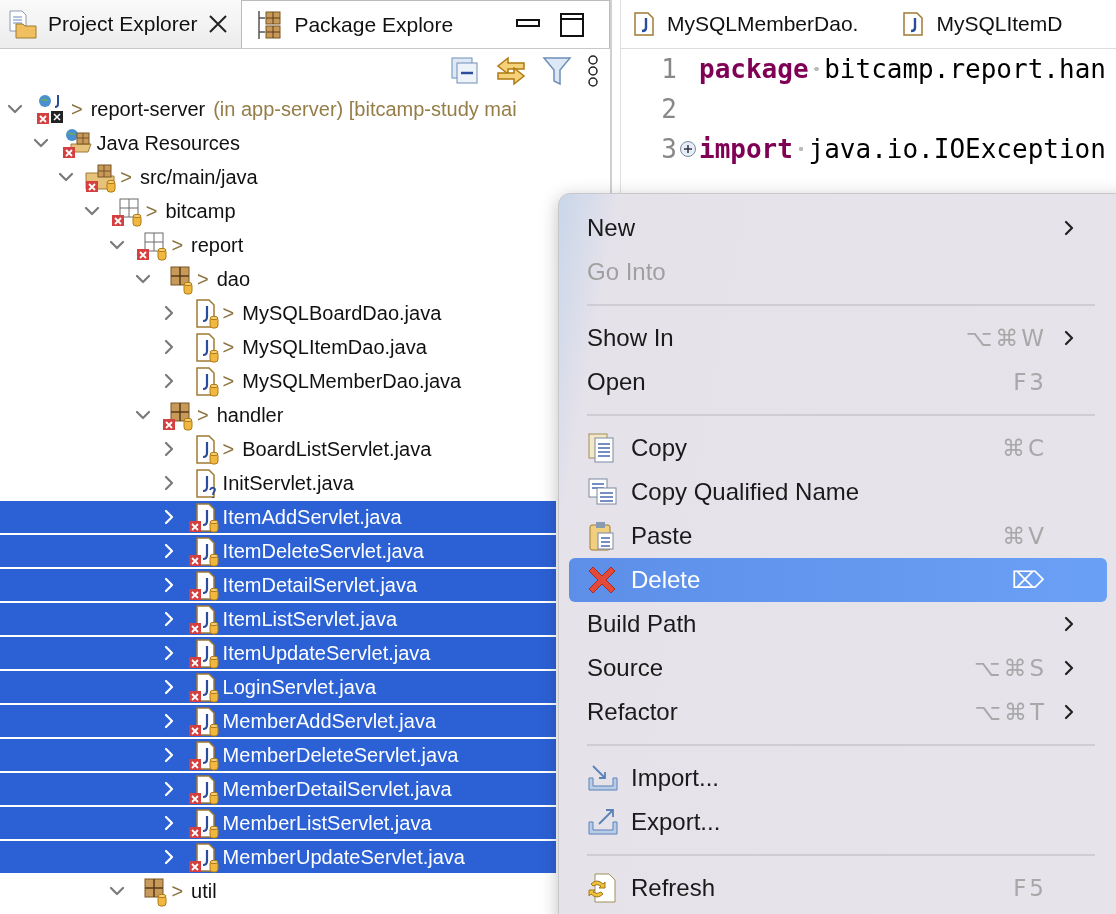 The width and height of the screenshot is (1116, 914). What do you see at coordinates (278, 483) in the screenshot?
I see `tree-item: InitServlet.java` at bounding box center [278, 483].